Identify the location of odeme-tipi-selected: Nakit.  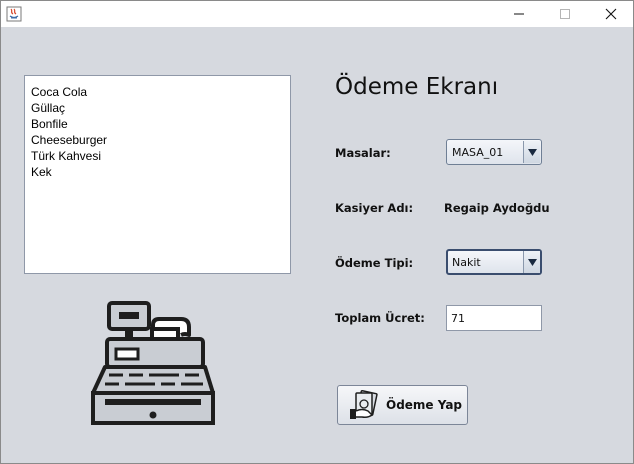
(466, 262).